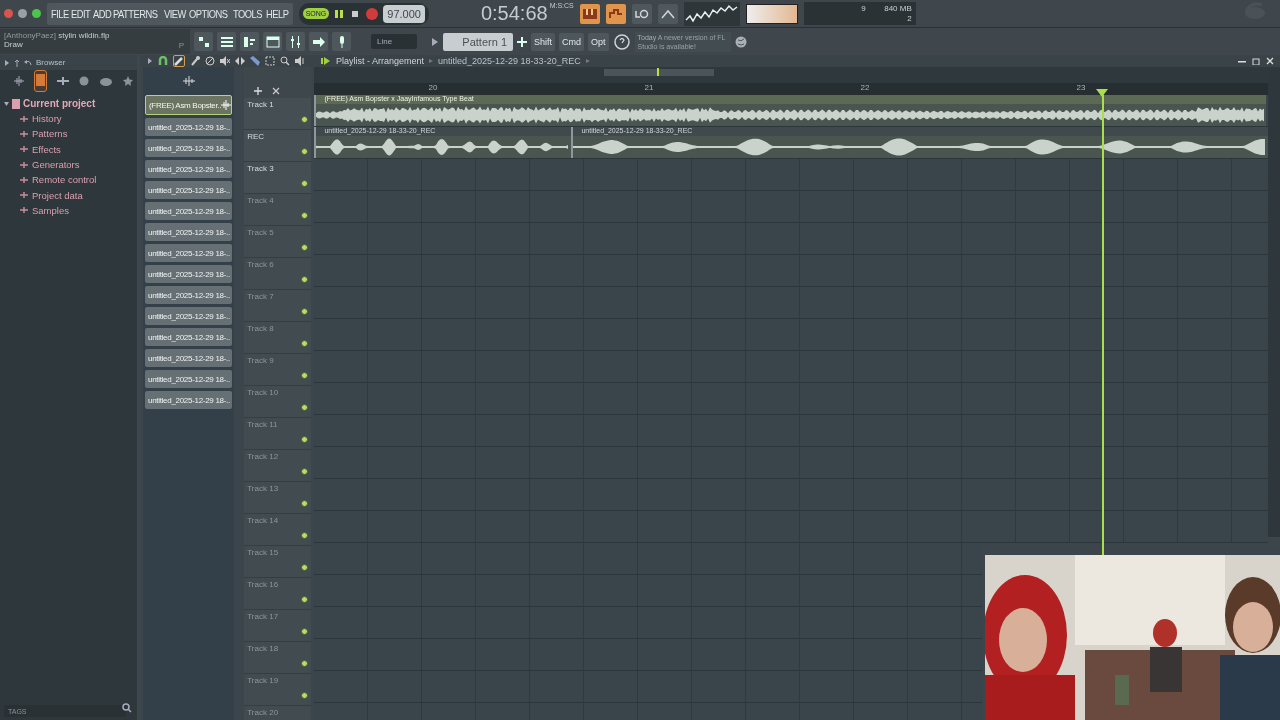 The height and width of the screenshot is (720, 1280). Describe the element at coordinates (278, 306) in the screenshot. I see `track-header: Track 7` at that location.